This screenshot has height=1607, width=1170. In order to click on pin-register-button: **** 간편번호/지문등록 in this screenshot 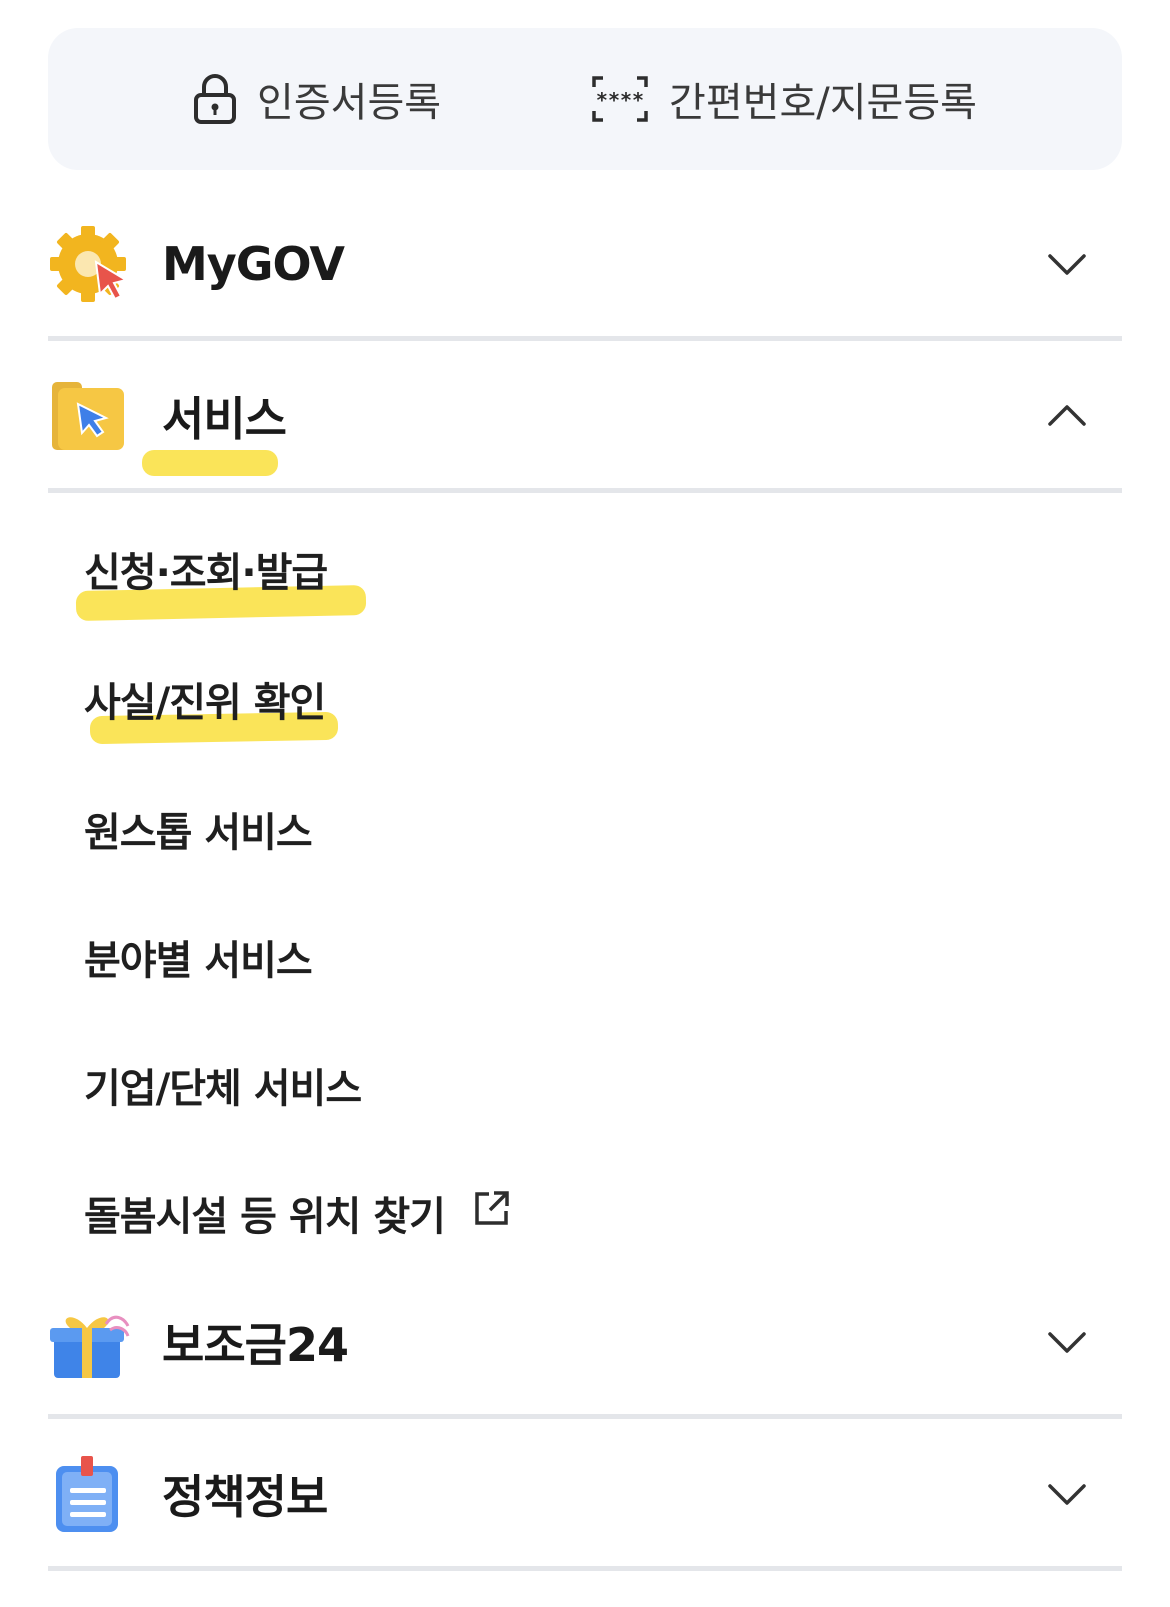, I will do `click(784, 99)`.